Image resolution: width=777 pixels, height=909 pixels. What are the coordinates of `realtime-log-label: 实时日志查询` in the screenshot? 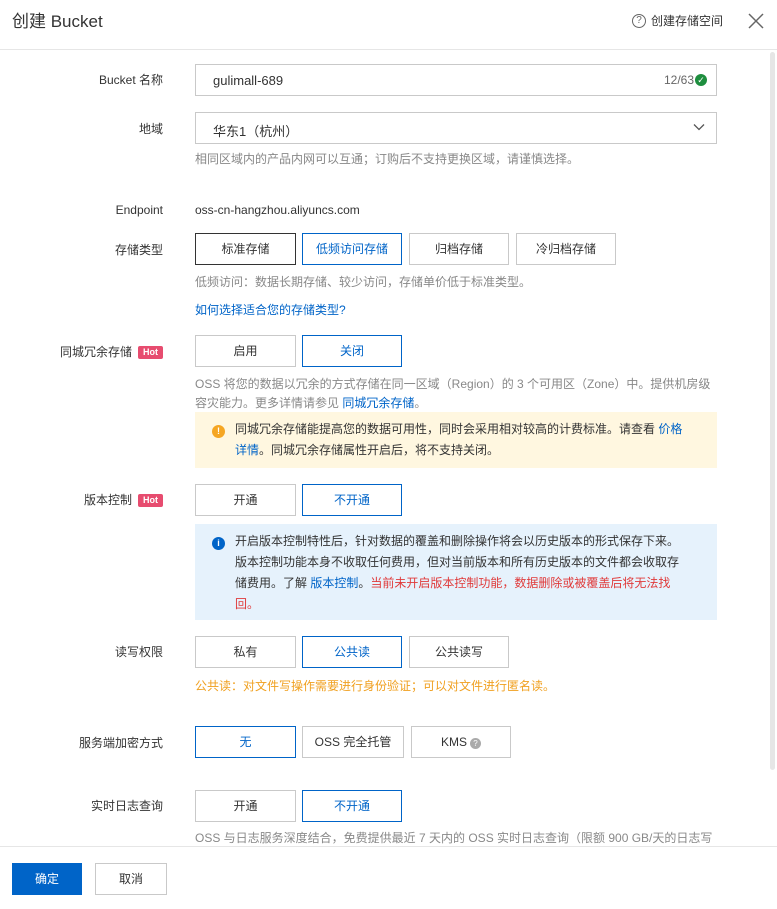 It's located at (126, 806).